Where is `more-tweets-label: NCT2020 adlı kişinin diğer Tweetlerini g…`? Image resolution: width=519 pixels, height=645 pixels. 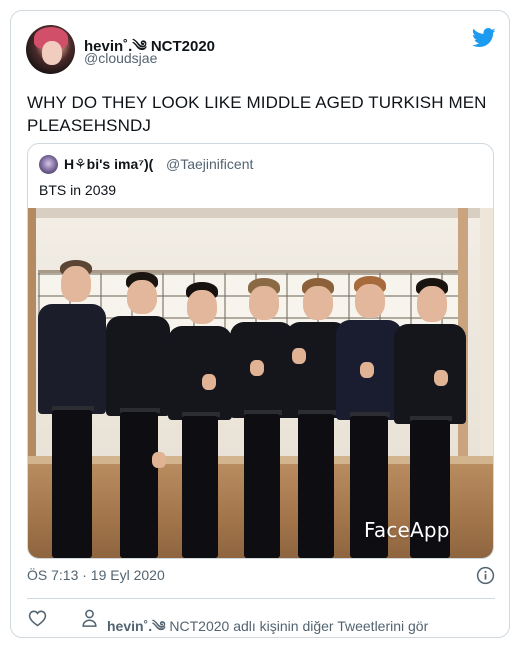 more-tweets-label: NCT2020 adlı kişinin diğer Tweetlerini g… is located at coordinates (297, 626).